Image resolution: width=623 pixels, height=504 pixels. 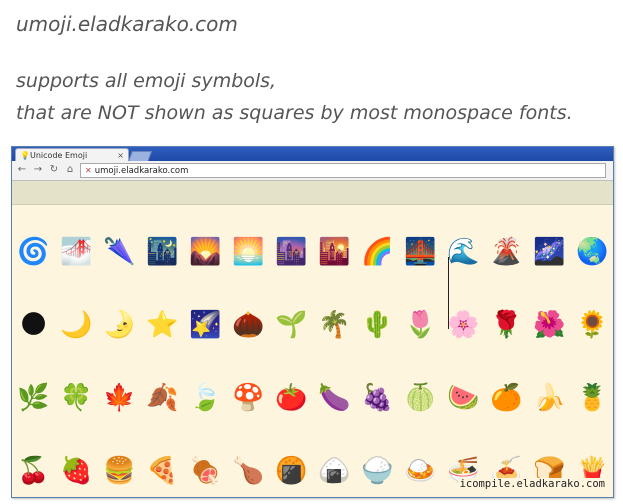 I want to click on browser-tab: 💡Unicode Emoji ×, so click(x=72, y=155).